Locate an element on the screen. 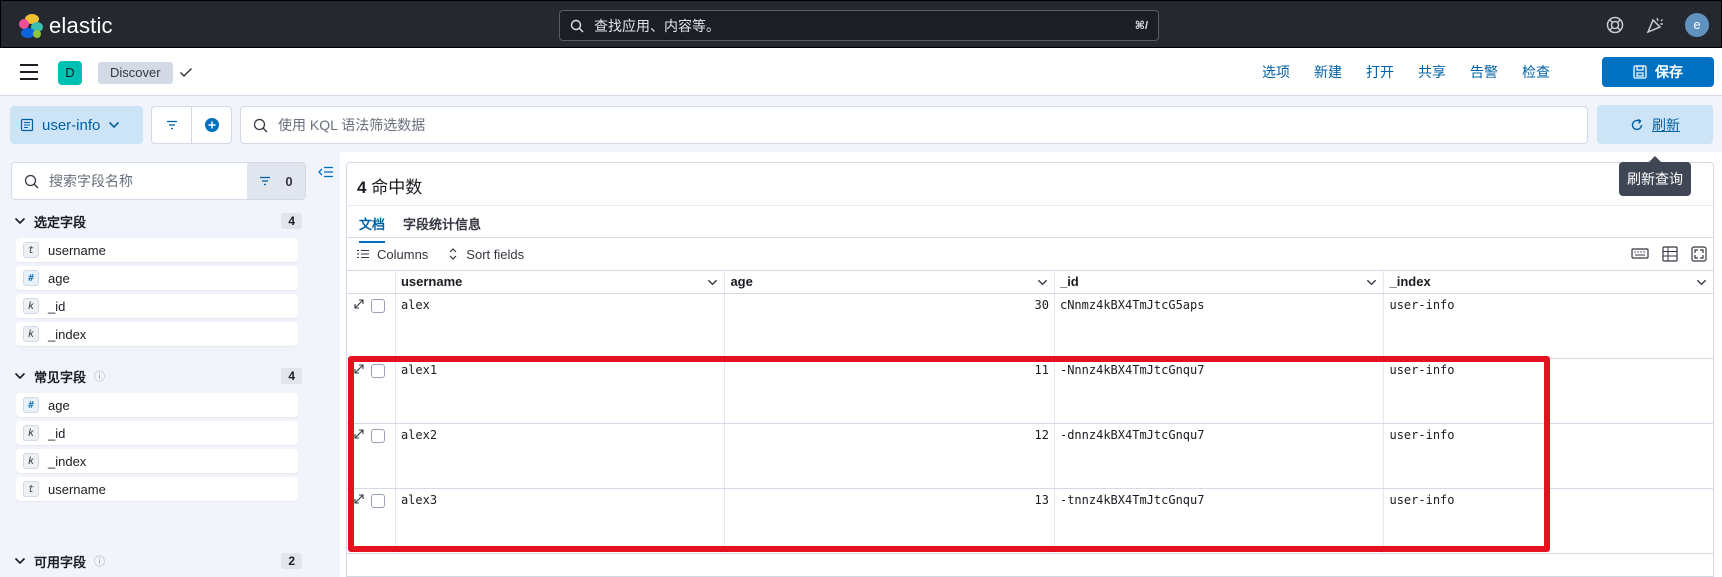  header-controls-cell is located at coordinates (371, 282).